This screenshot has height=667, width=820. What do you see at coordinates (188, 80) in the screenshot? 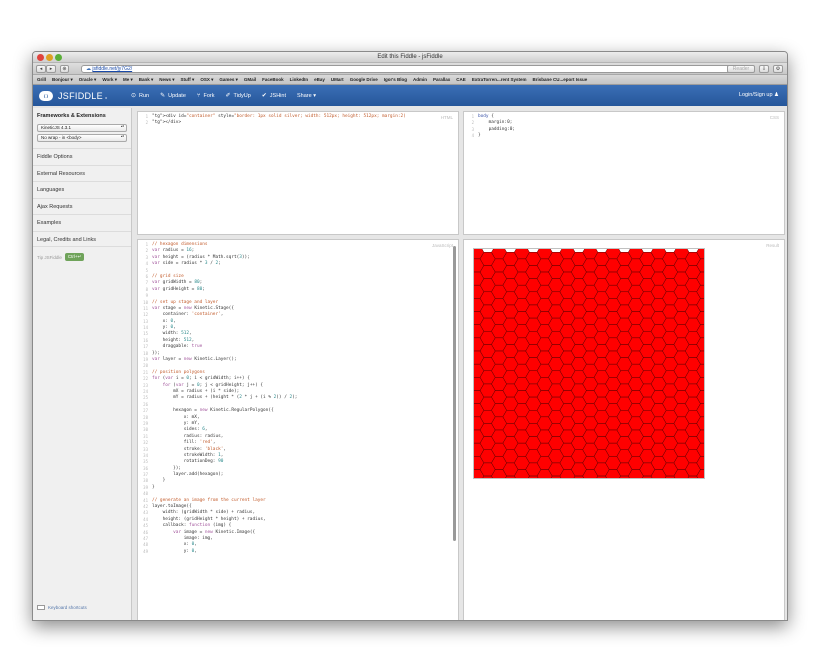
I see `bookmark-7: Stuff ▾` at bounding box center [188, 80].